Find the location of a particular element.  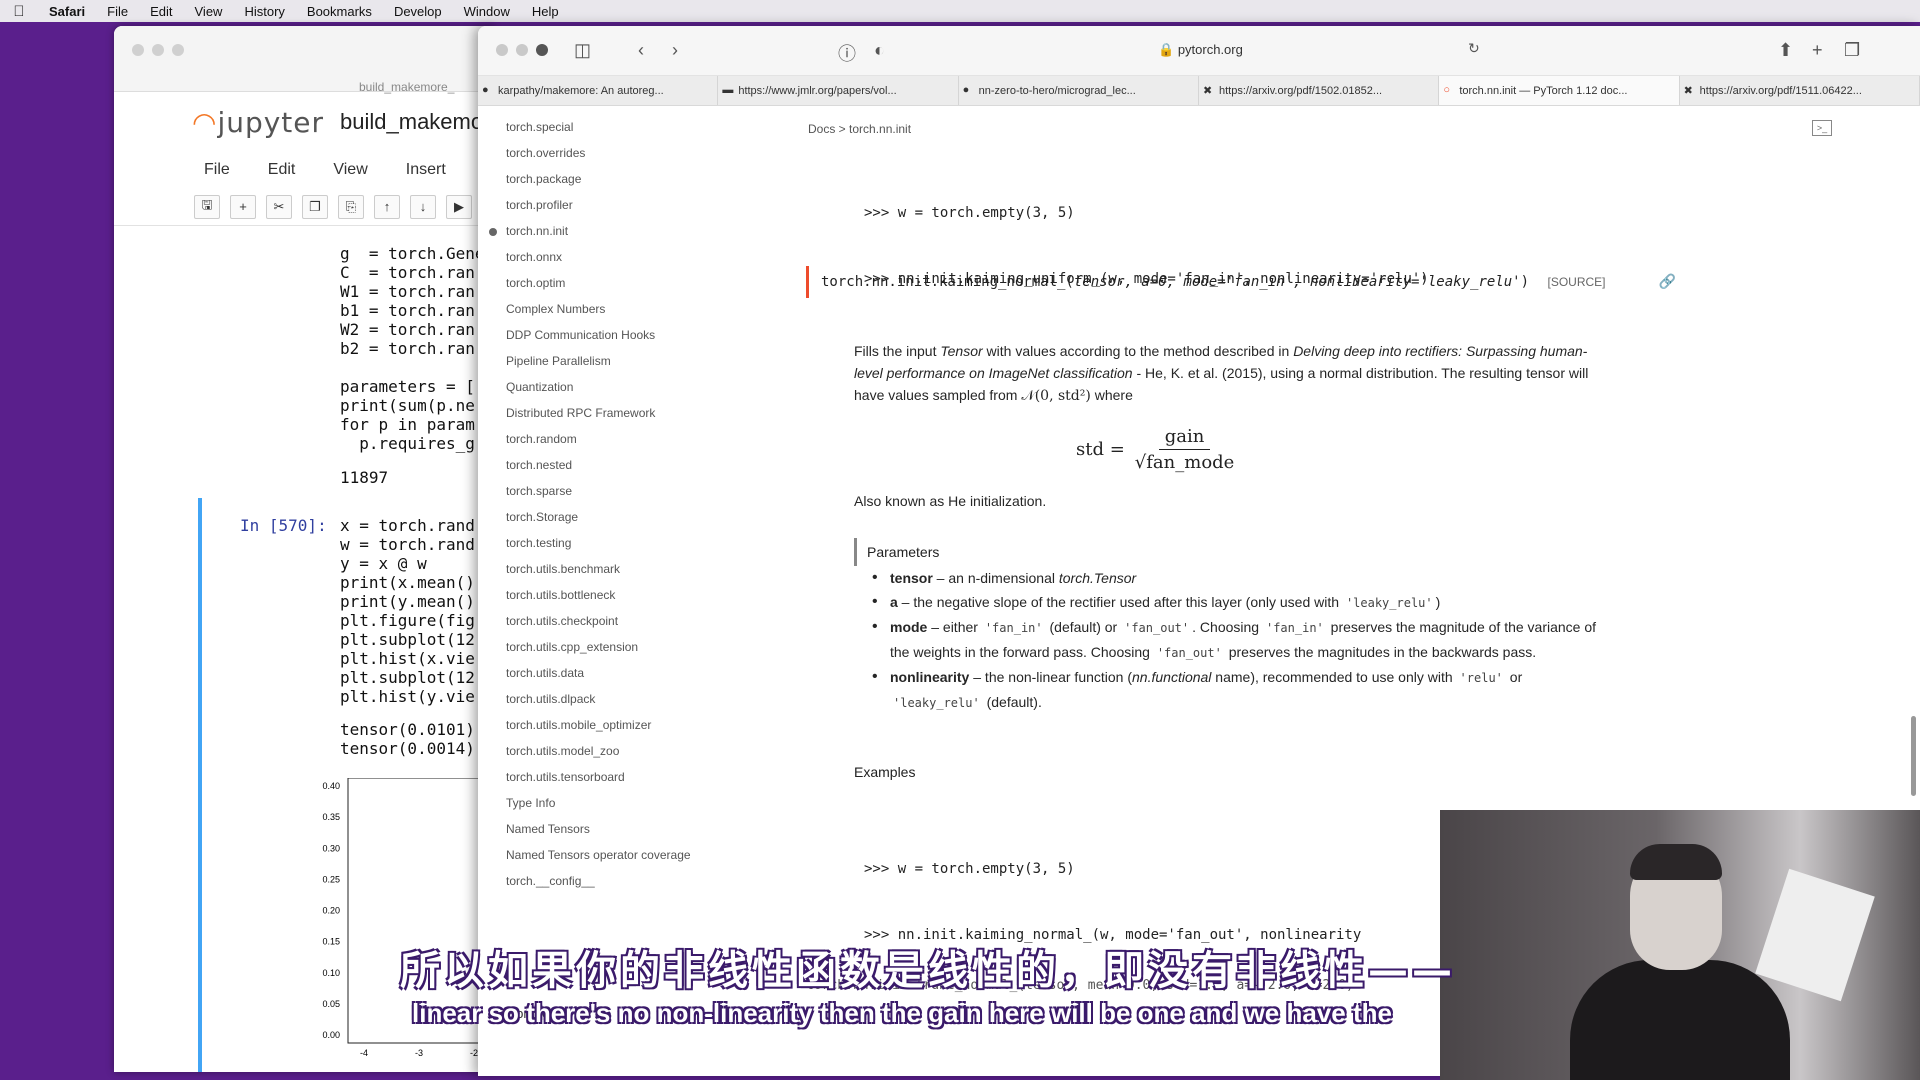

webcam-person-hair is located at coordinates (1676, 862).